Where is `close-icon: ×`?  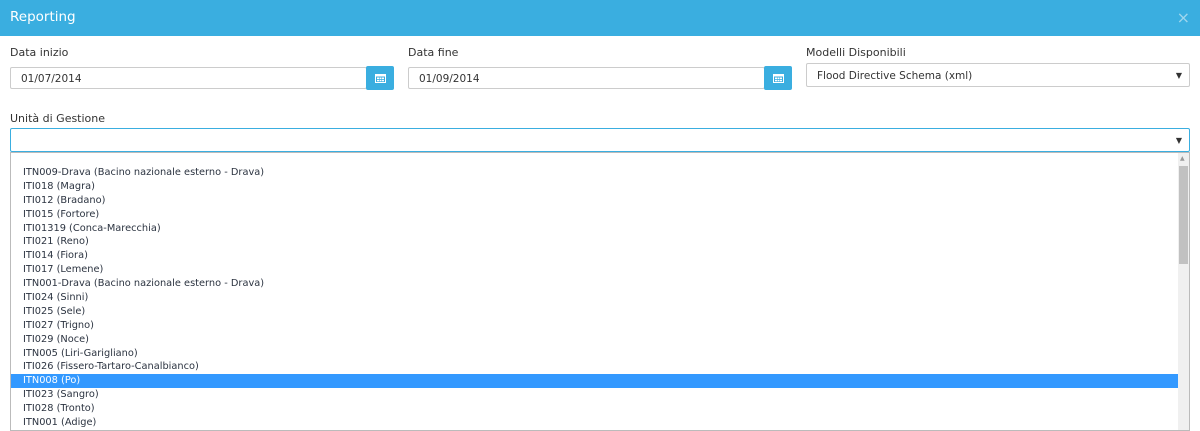
close-icon: × is located at coordinates (1183, 17).